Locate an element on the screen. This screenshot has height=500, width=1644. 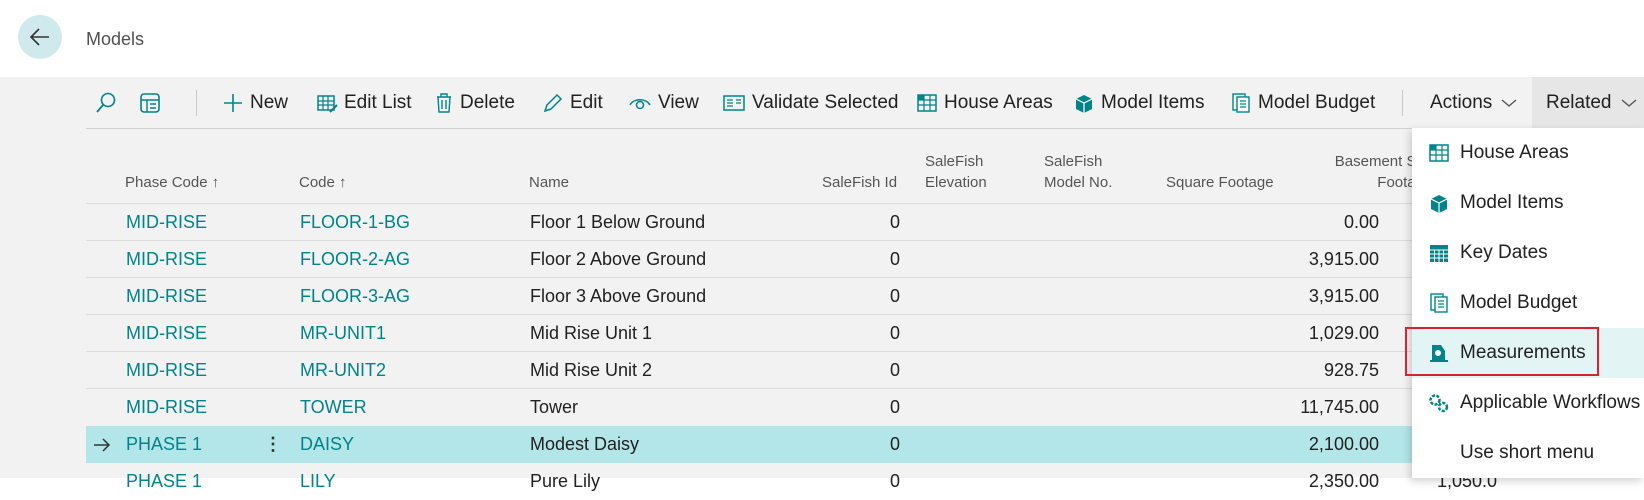
related-menu-button: Related is located at coordinates (1595, 103).